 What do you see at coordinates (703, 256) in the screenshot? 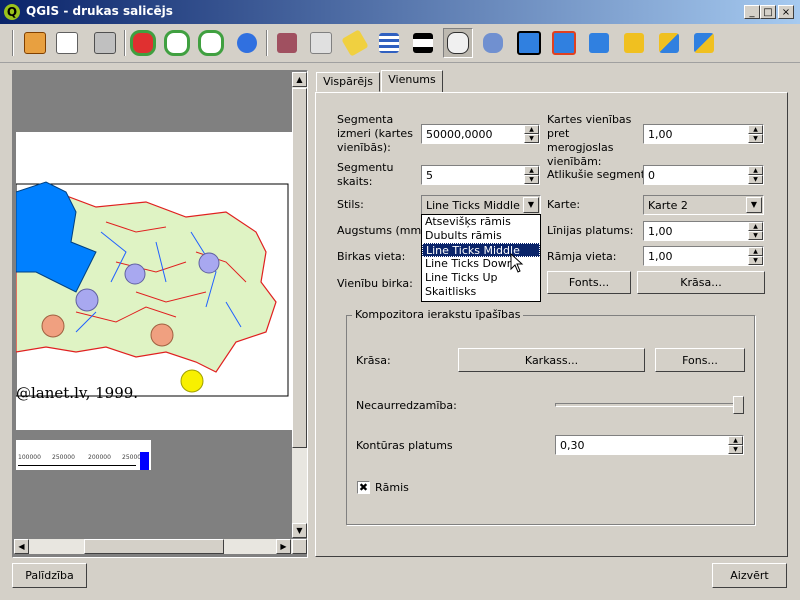
I see `frame-space-spinbox: 1,00 ▲ ▼` at bounding box center [703, 256].